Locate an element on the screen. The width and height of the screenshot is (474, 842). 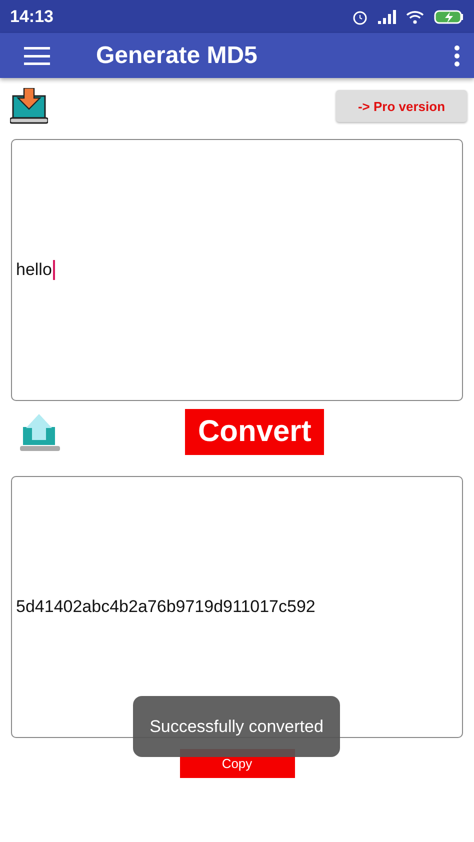
alarm-icon is located at coordinates (360, 16).